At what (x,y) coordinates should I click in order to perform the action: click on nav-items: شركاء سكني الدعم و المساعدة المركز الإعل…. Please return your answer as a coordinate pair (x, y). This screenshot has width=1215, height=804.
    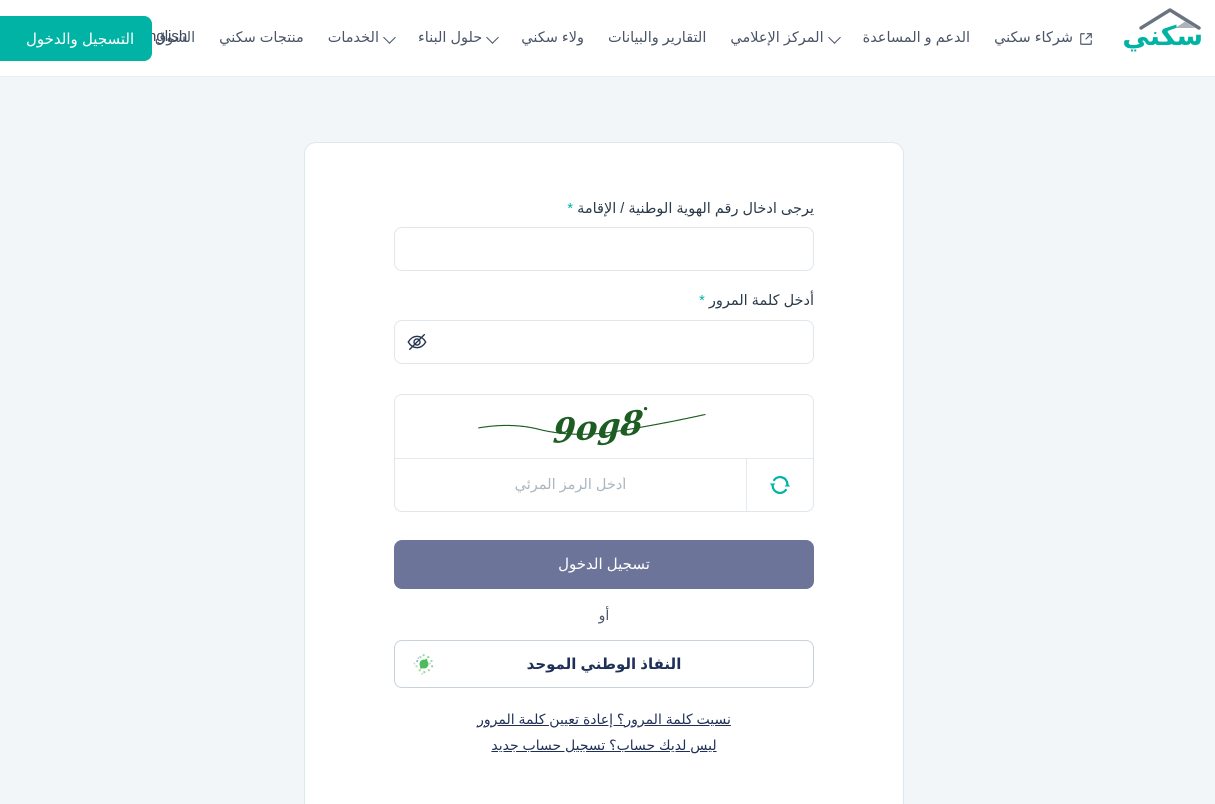
    Looking at the image, I should click on (599, 38).